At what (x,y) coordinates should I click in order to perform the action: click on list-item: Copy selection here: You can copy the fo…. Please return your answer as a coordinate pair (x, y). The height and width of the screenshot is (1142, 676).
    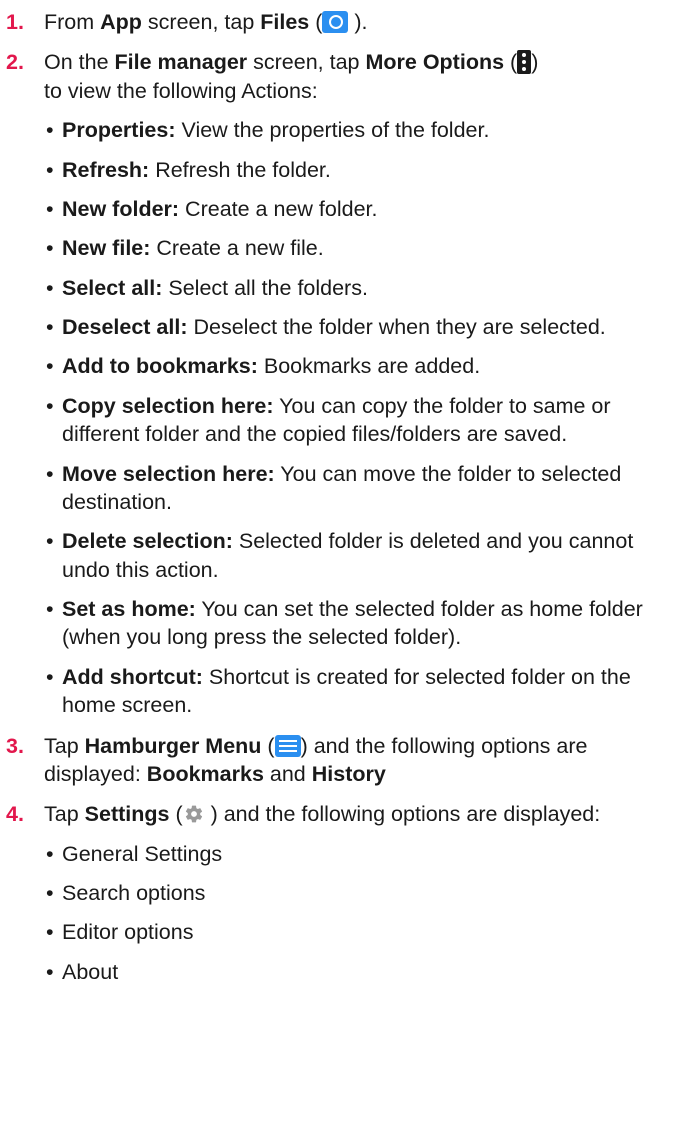
    Looking at the image, I should click on (355, 420).